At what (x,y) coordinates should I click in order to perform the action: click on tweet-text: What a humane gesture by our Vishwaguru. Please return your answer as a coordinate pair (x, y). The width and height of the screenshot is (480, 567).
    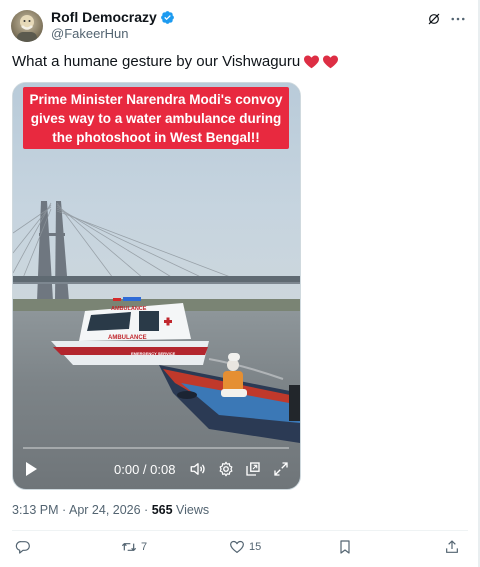
    Looking at the image, I should click on (175, 61).